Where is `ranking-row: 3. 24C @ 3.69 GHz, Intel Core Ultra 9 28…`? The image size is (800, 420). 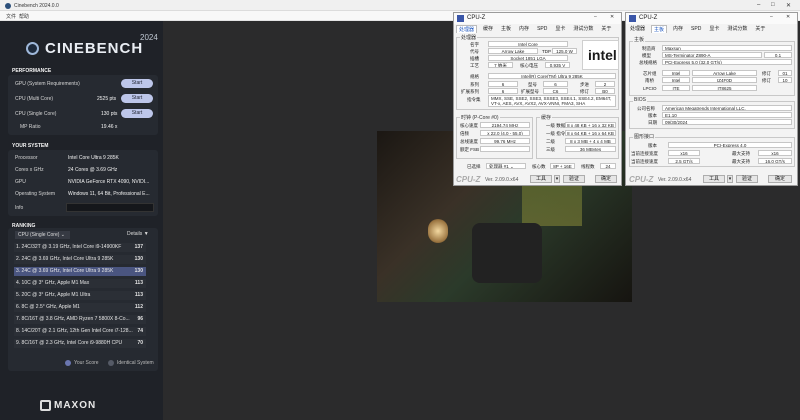
ranking-row: 3. 24C @ 3.69 GHz, Intel Core Ultra 9 28… is located at coordinates (80, 271).